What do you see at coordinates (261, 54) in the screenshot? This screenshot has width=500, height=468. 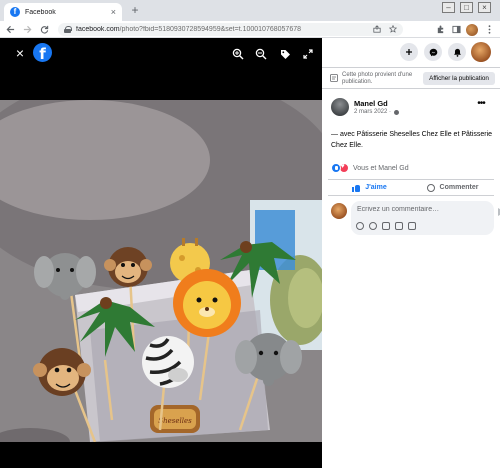 I see `zoom-out-icon` at bounding box center [261, 54].